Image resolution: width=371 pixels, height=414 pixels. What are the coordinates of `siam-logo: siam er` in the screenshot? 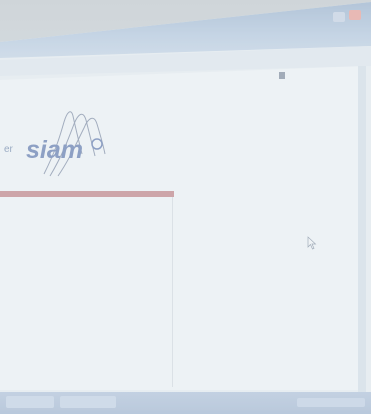 It's located at (55, 144).